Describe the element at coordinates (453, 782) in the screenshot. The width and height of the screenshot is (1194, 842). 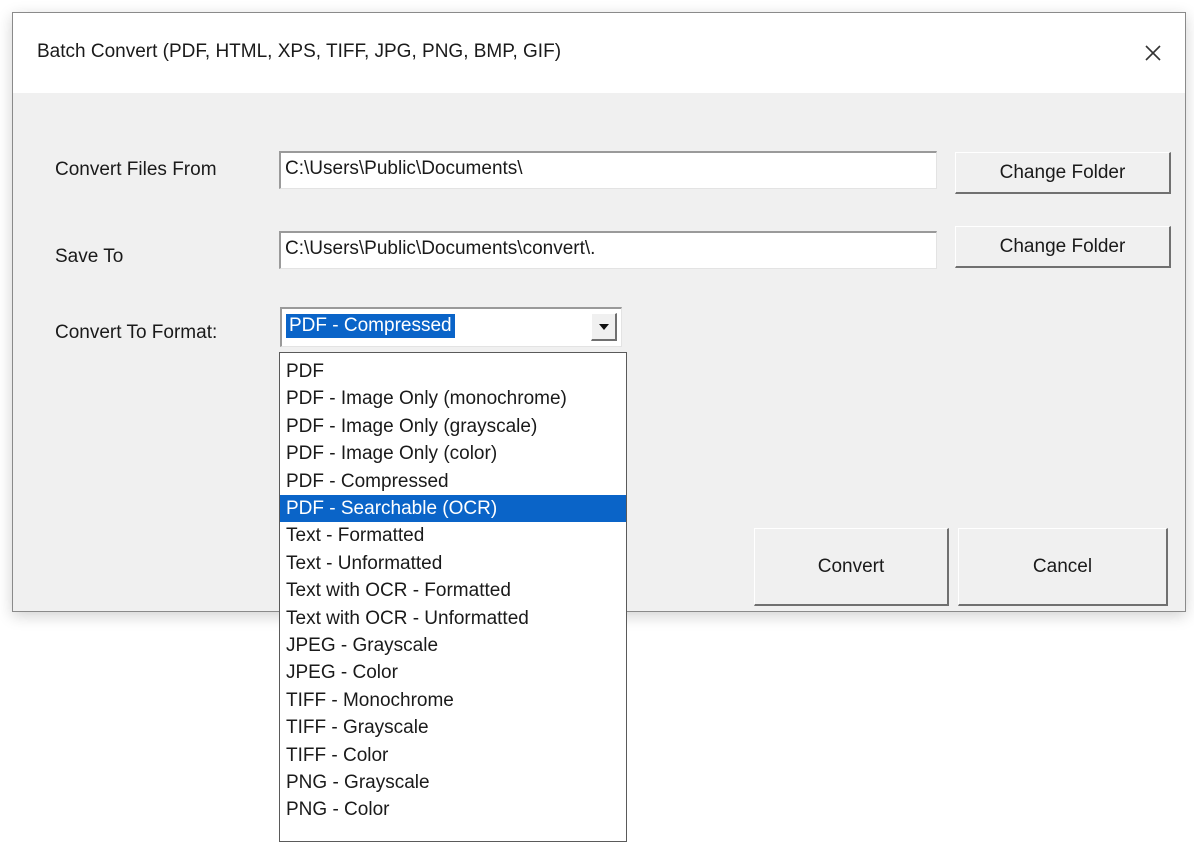
I see `format-option: PNG - Grayscale` at that location.